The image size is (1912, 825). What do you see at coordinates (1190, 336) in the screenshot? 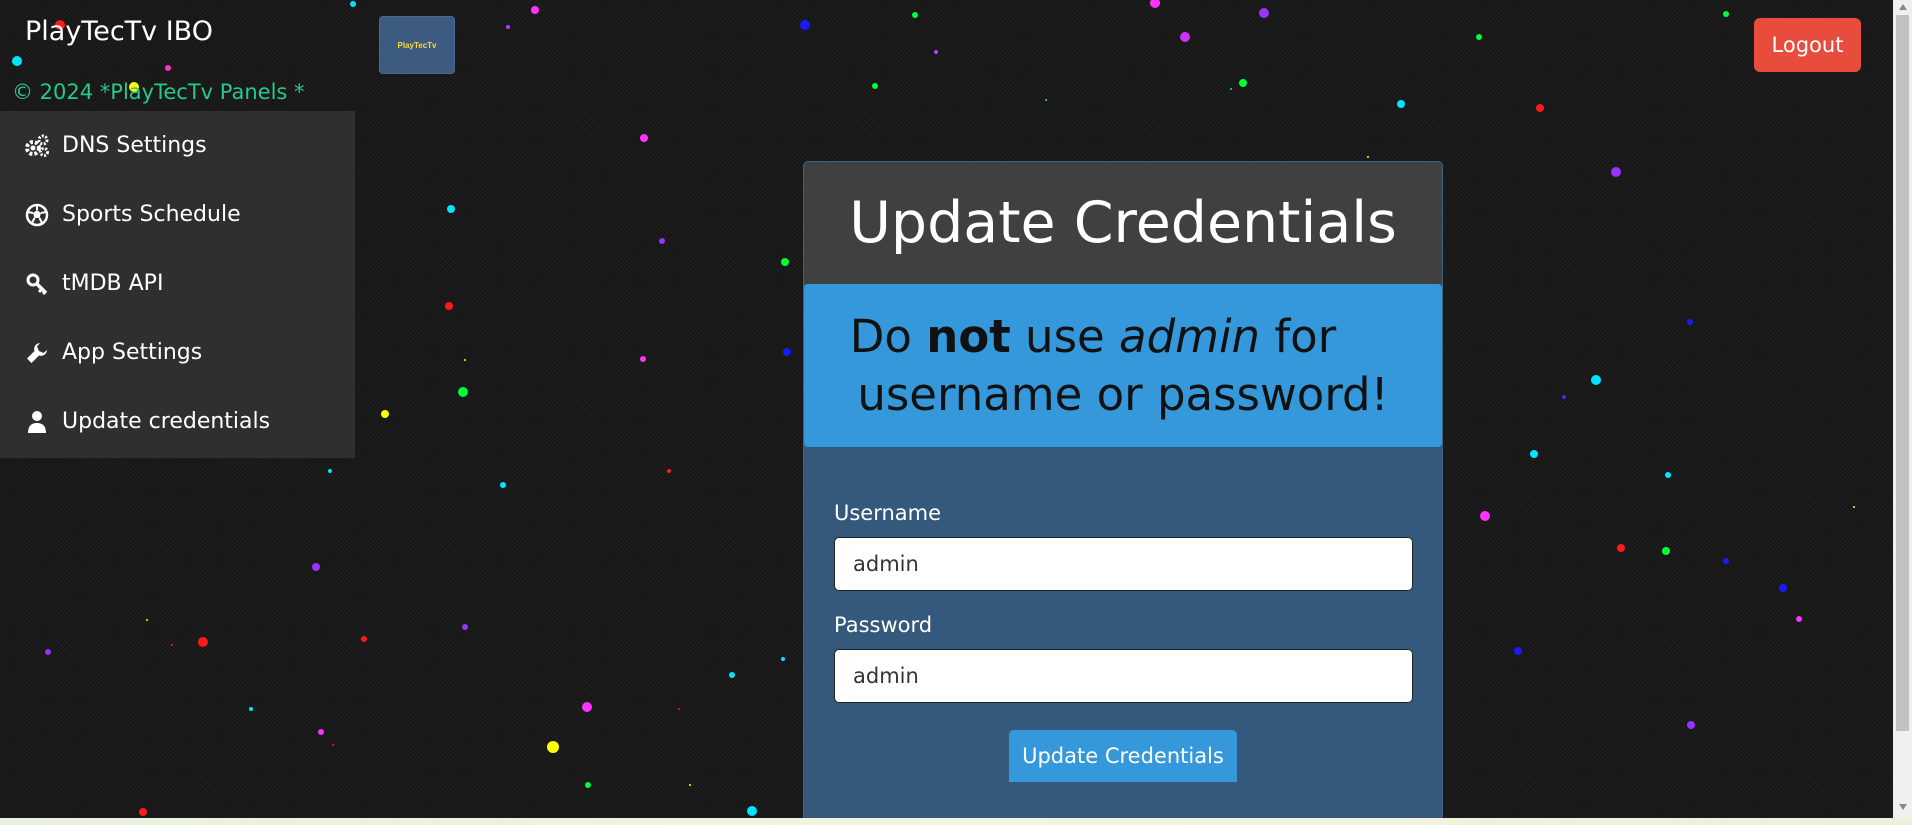
I see `warning-italic-admin: admin` at bounding box center [1190, 336].